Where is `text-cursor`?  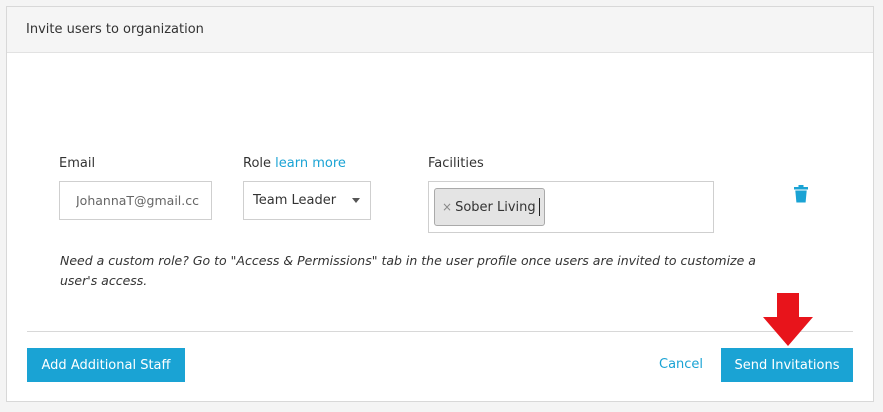 text-cursor is located at coordinates (539, 207).